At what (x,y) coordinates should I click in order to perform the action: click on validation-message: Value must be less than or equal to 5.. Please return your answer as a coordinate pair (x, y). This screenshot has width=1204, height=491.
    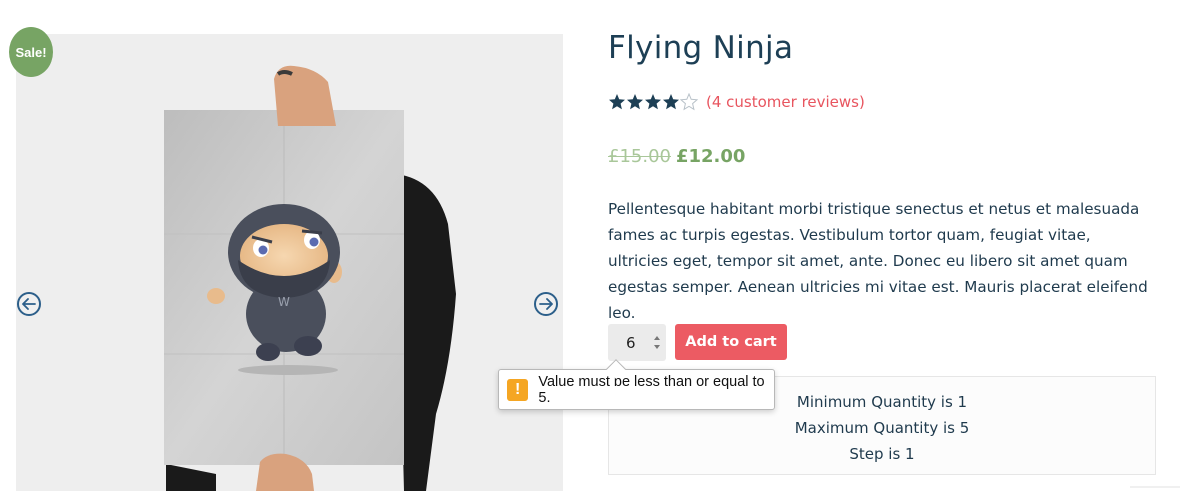
    Looking at the image, I should click on (651, 389).